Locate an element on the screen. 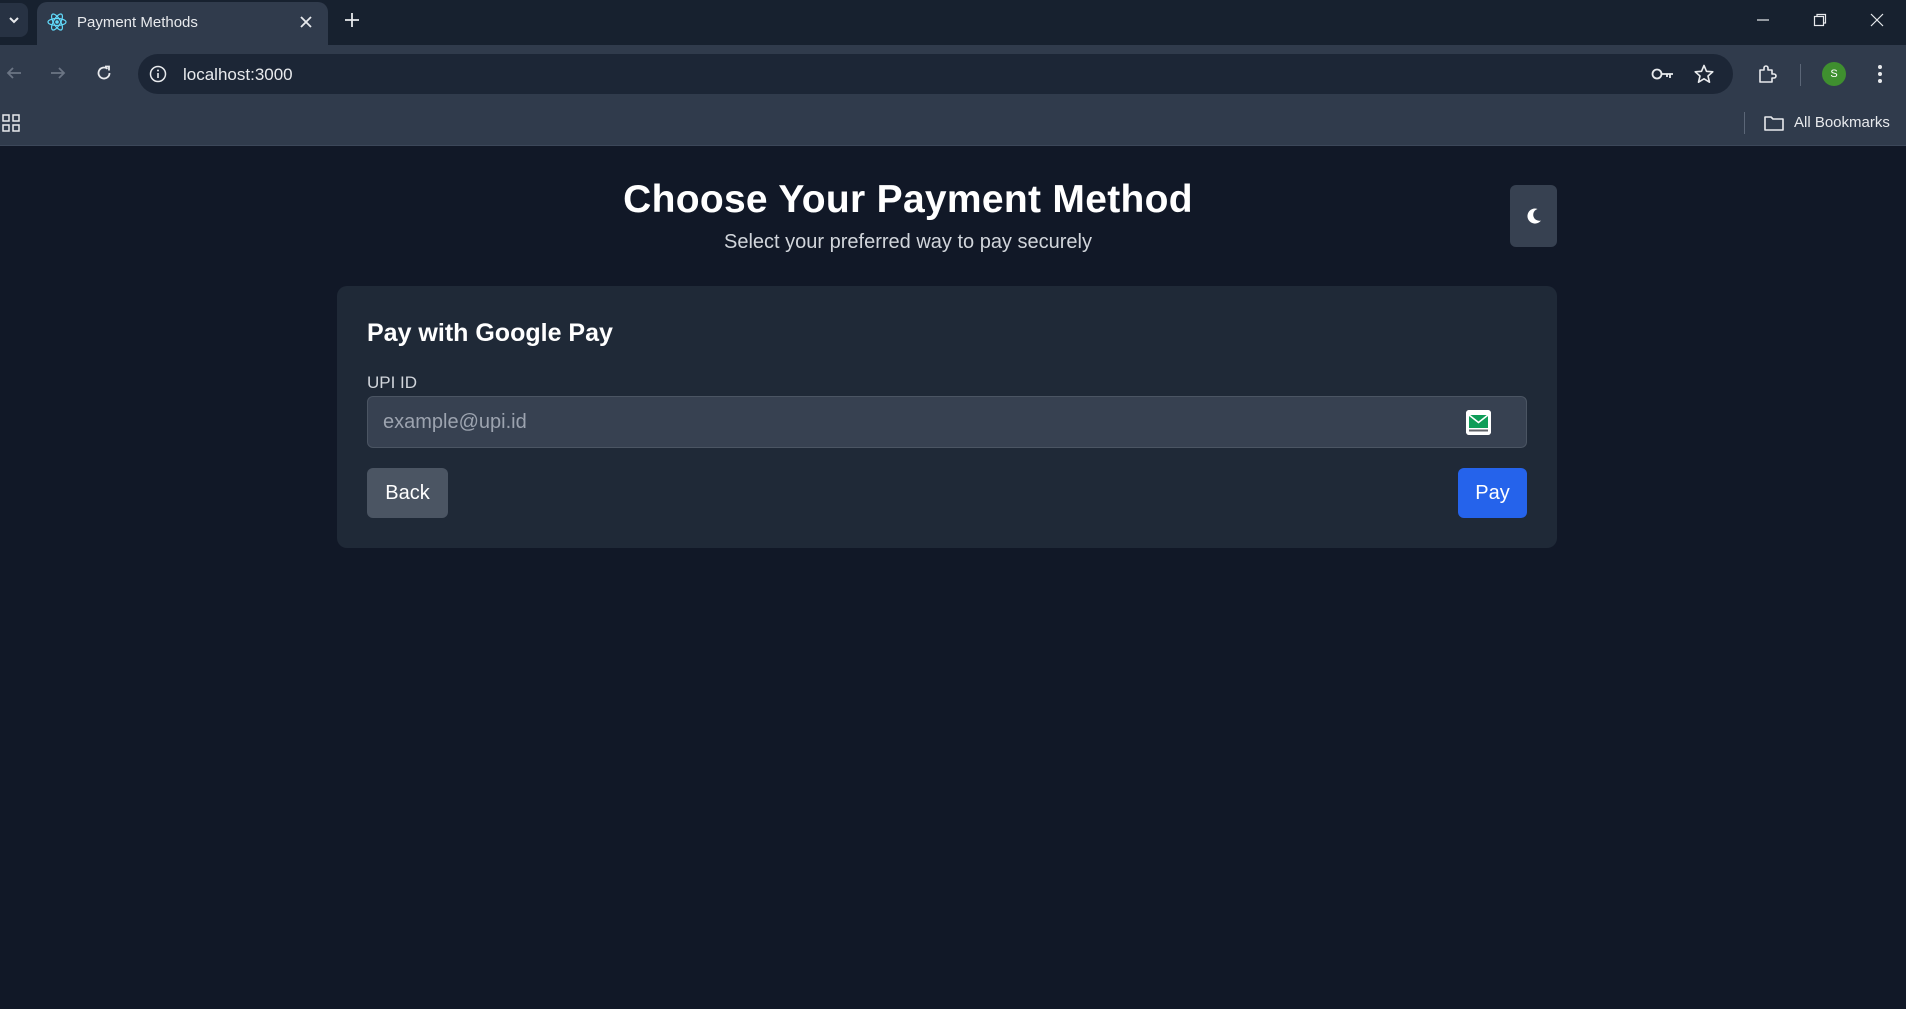 This screenshot has width=1906, height=1009. extensions-icon is located at coordinates (1767, 74).